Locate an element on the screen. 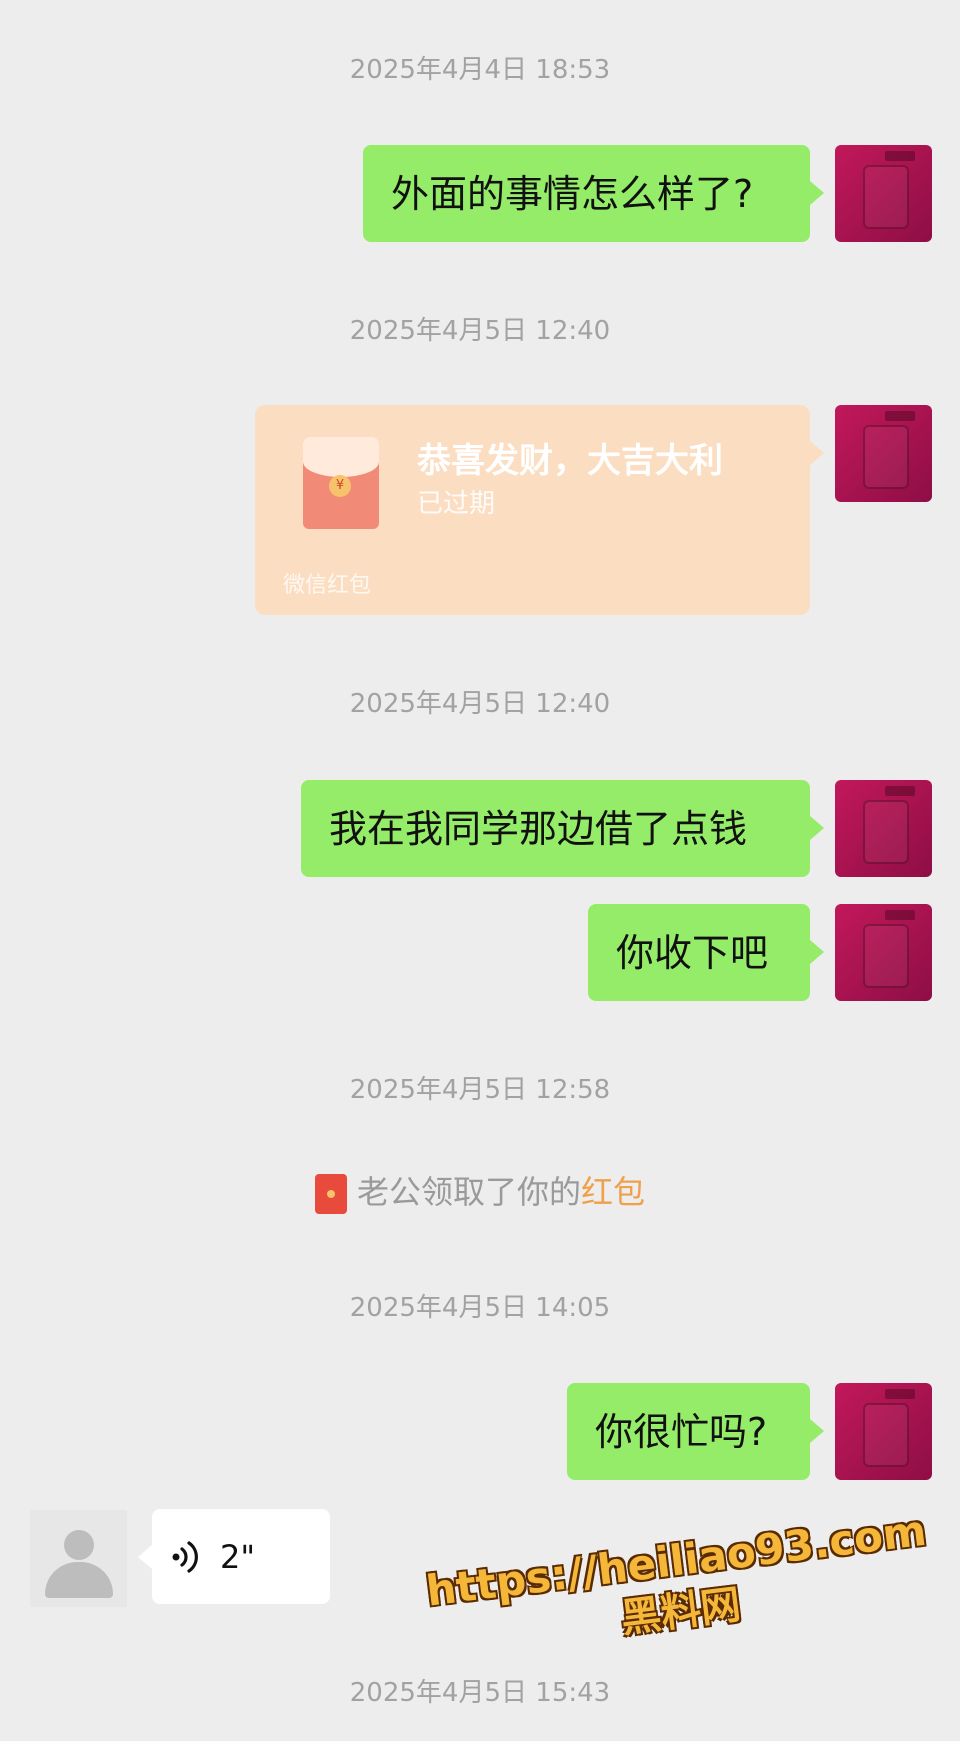 This screenshot has height=1741, width=960. outgoing-message-bubble: 你很忙吗? is located at coordinates (695, 1431).